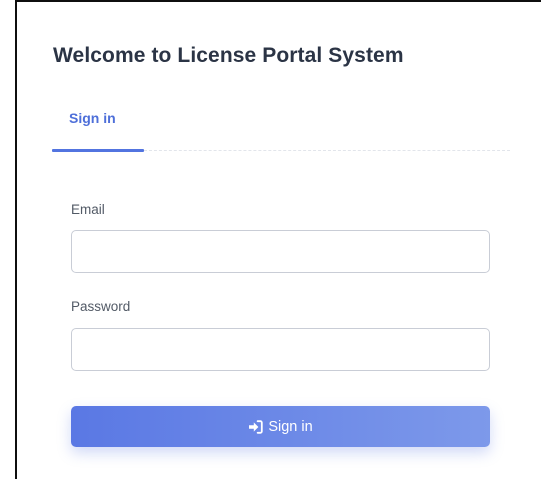 This screenshot has height=479, width=541. I want to click on tab-sign-in-label: Sign in, so click(92, 118).